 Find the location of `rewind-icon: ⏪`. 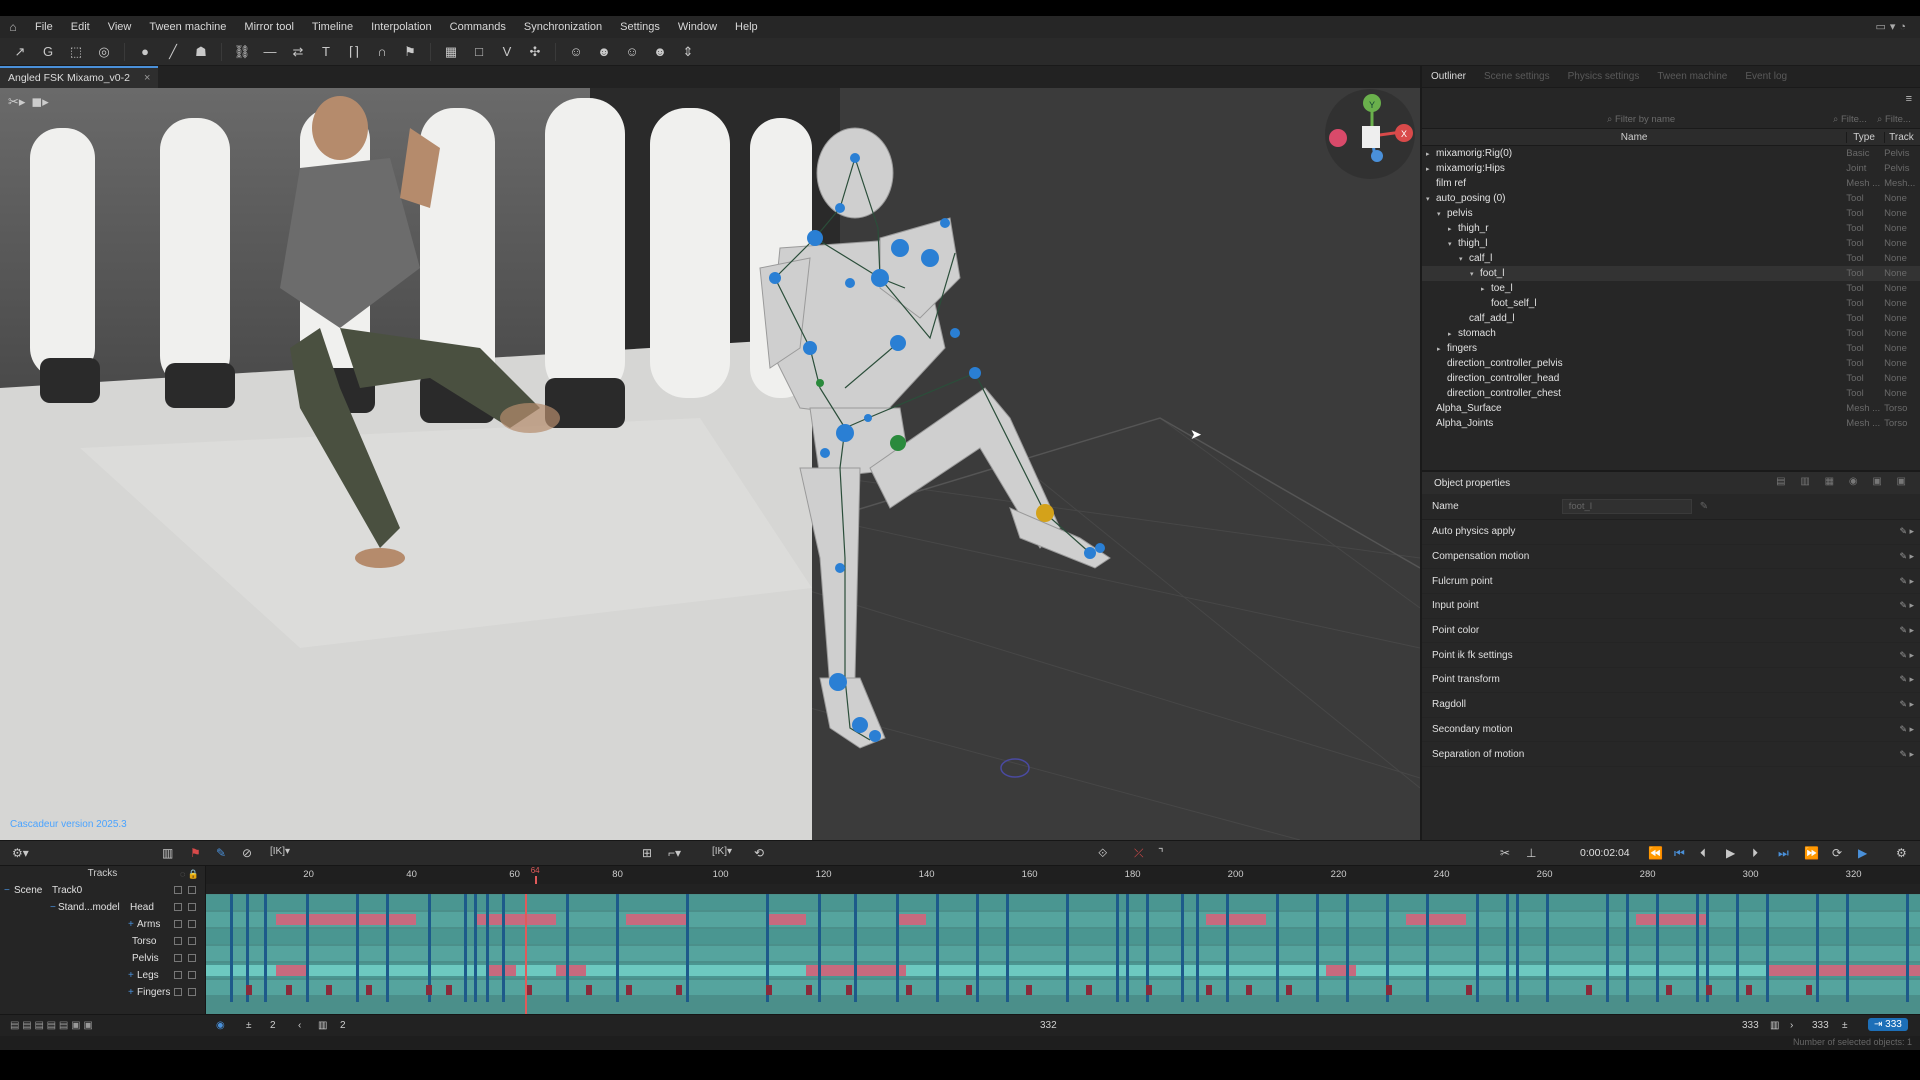

rewind-icon: ⏪ is located at coordinates (1655, 853).